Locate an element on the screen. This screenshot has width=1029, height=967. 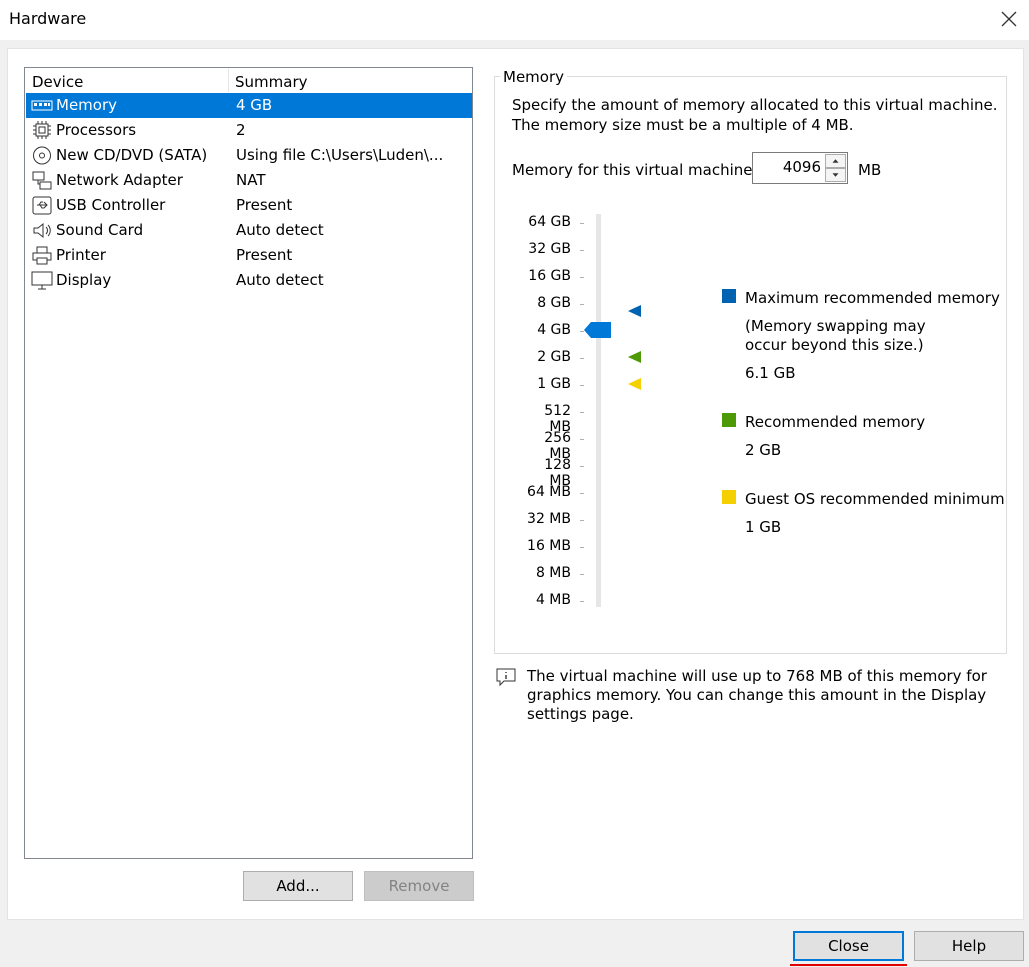
device-row-memory: Memory 4 GB is located at coordinates (249, 105).